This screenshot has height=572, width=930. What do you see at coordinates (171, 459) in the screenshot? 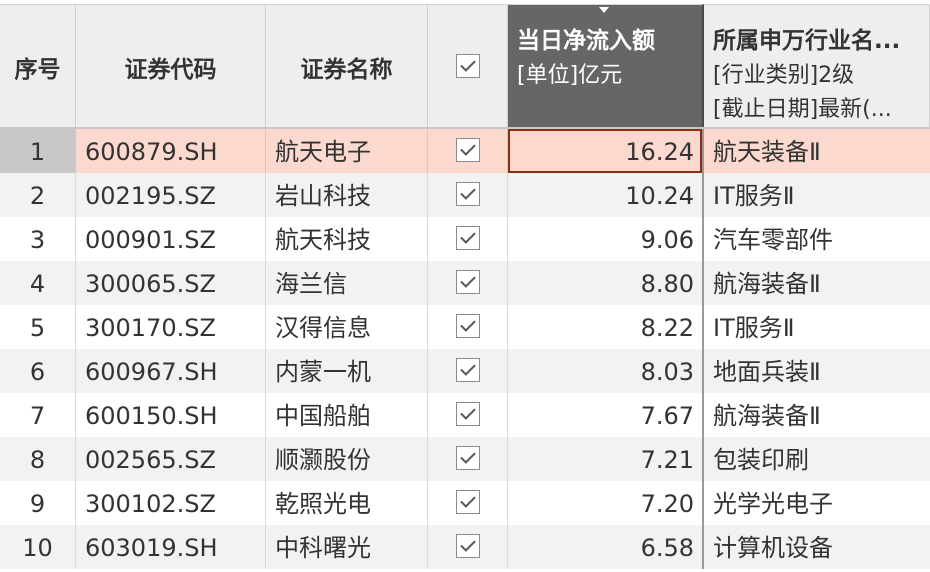
I see `security-code: 002565.SZ` at bounding box center [171, 459].